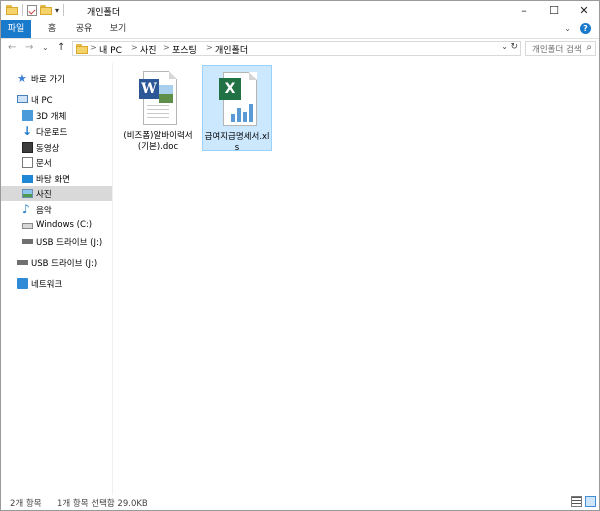 This screenshot has height=511, width=600. Describe the element at coordinates (22, 99) in the screenshot. I see `pc-icon` at that location.